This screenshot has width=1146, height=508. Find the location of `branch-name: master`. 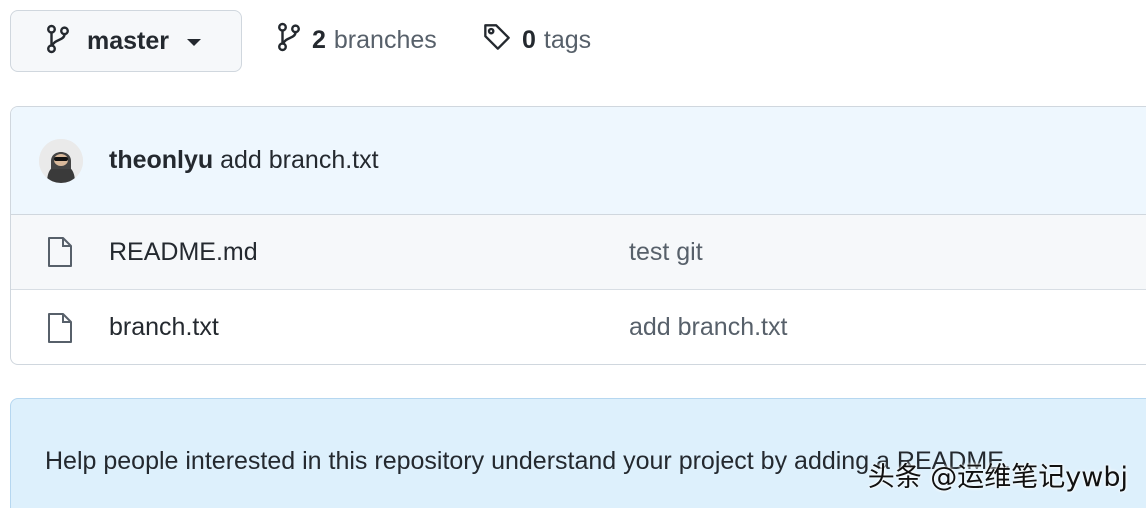

branch-name: master is located at coordinates (128, 40).